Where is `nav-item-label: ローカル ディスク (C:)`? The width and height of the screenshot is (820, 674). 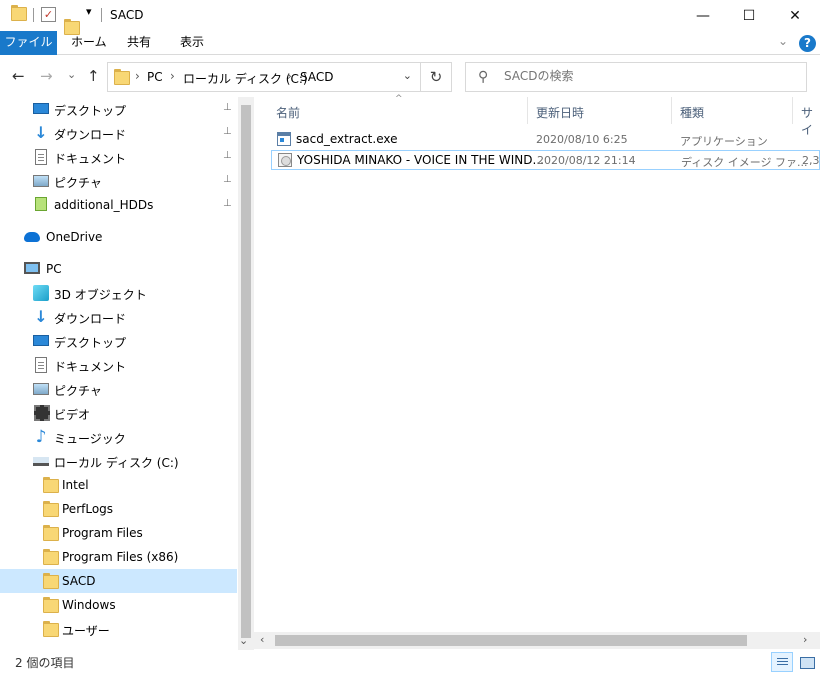 nav-item-label: ローカル ディスク (C:) is located at coordinates (116, 463).